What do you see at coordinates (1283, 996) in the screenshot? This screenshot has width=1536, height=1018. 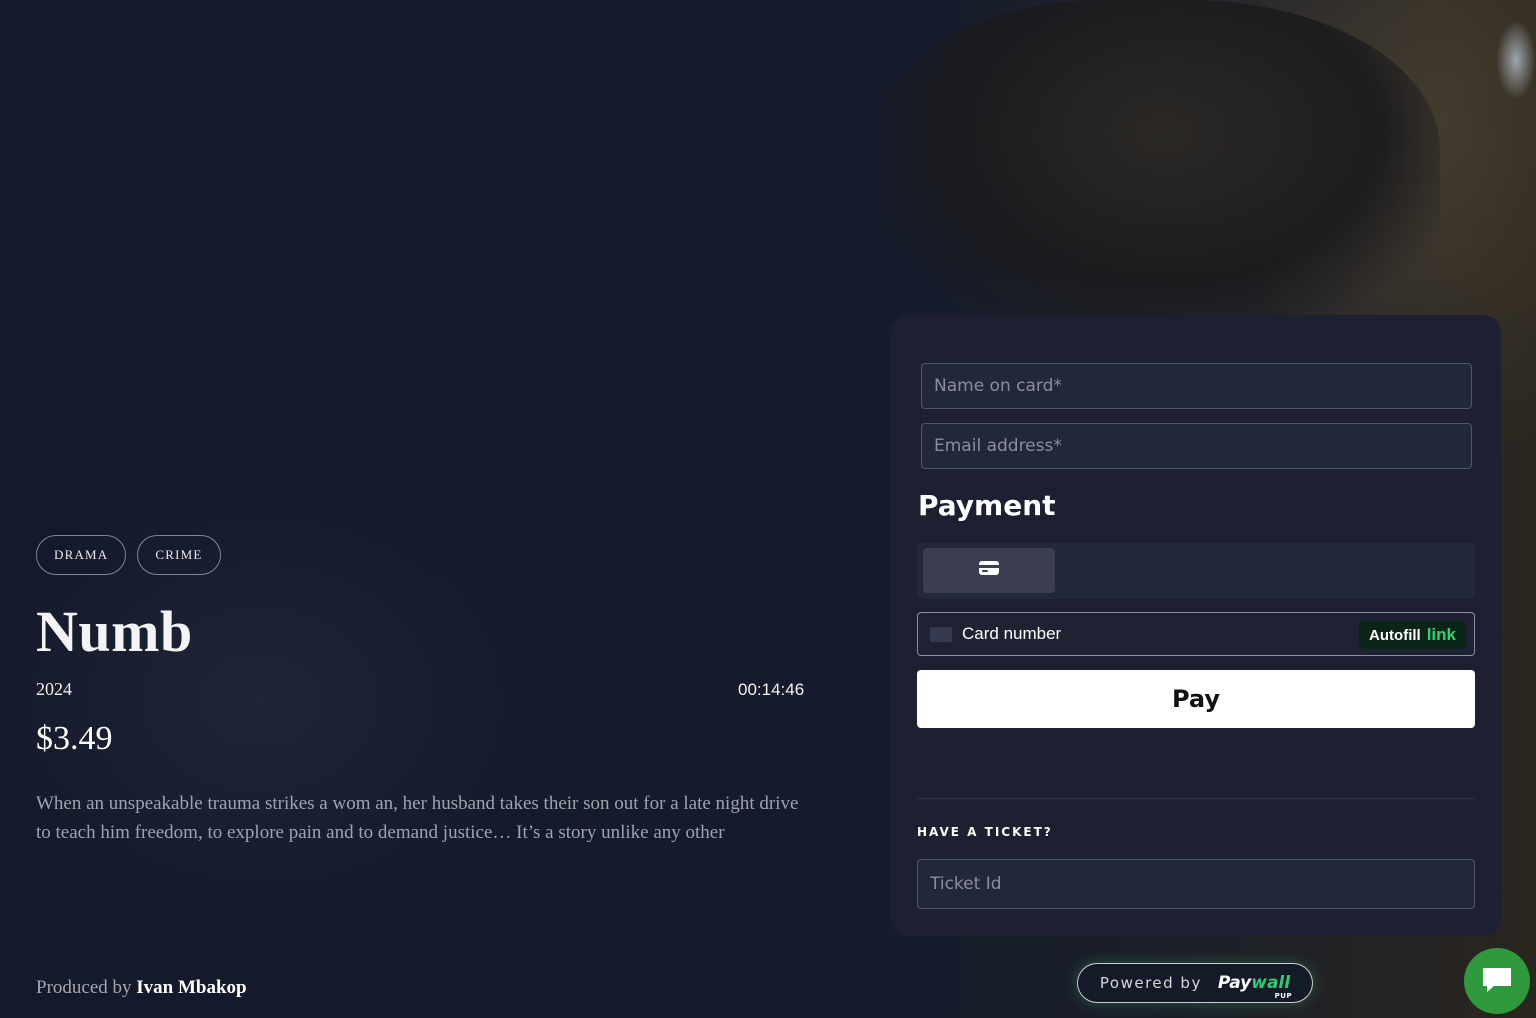 I see `brand-sub: PUP` at bounding box center [1283, 996].